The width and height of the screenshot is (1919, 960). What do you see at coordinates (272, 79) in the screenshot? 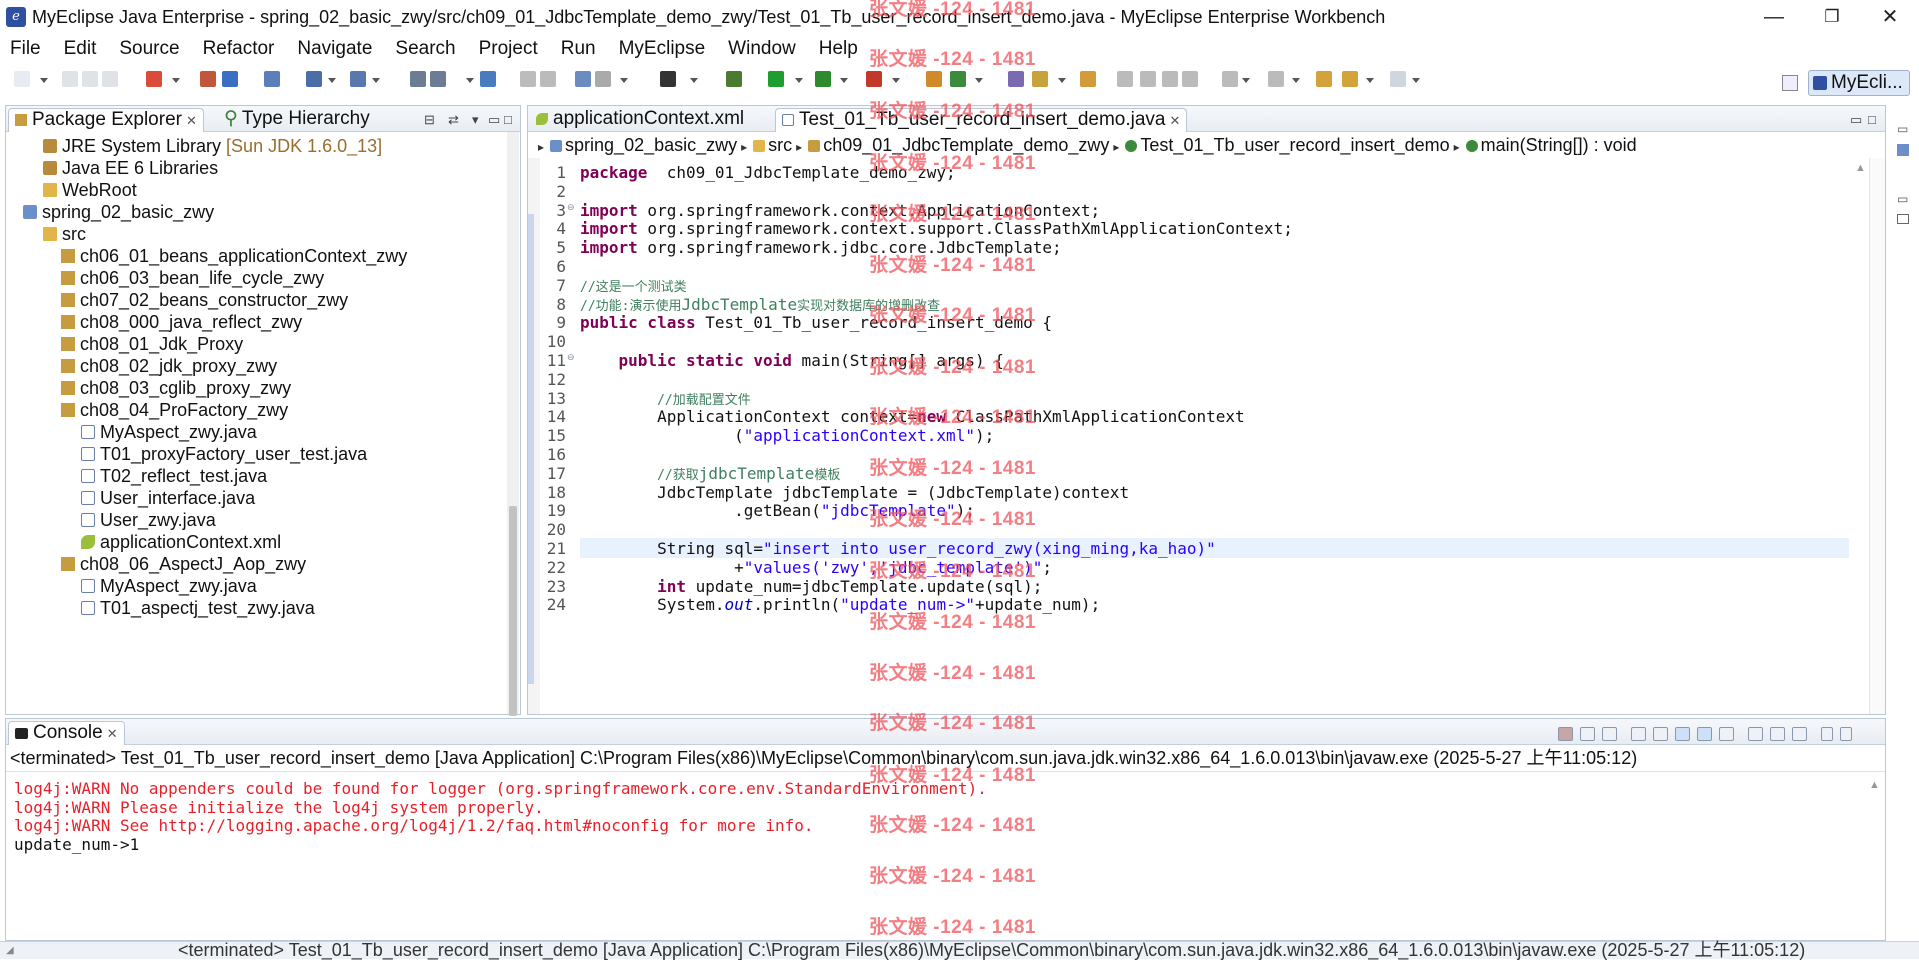
I see `web-browser-icon` at bounding box center [272, 79].